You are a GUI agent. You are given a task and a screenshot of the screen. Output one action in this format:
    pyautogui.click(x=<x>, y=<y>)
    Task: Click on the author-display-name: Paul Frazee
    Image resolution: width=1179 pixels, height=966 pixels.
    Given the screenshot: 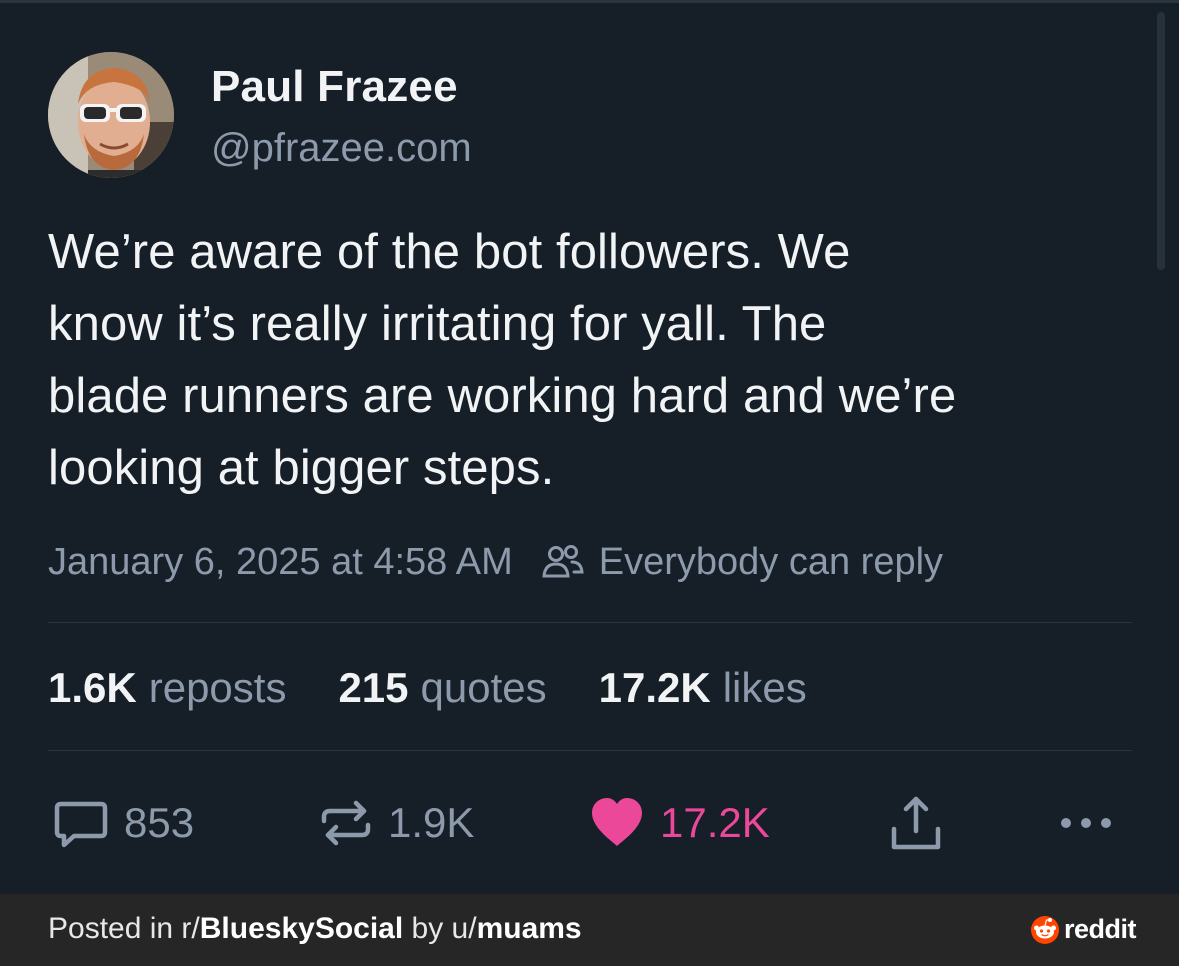 What is the action you would take?
    pyautogui.click(x=334, y=87)
    